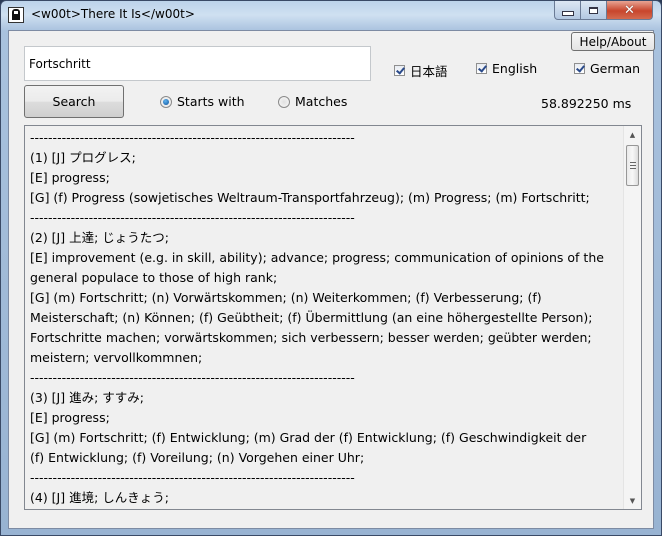 The height and width of the screenshot is (536, 662). I want to click on caption-buttons: ✕, so click(603, 10).